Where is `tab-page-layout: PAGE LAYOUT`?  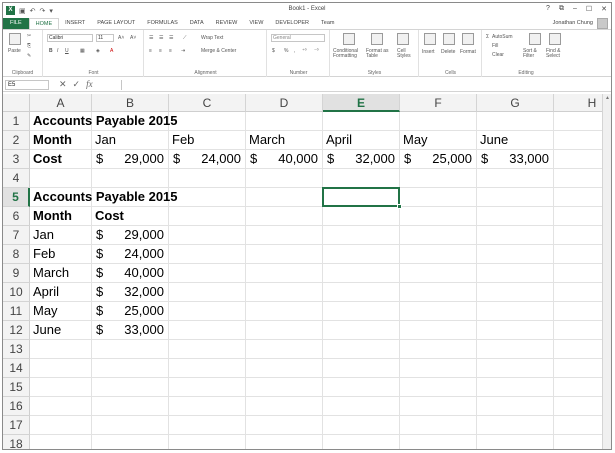 tab-page-layout: PAGE LAYOUT is located at coordinates (116, 23).